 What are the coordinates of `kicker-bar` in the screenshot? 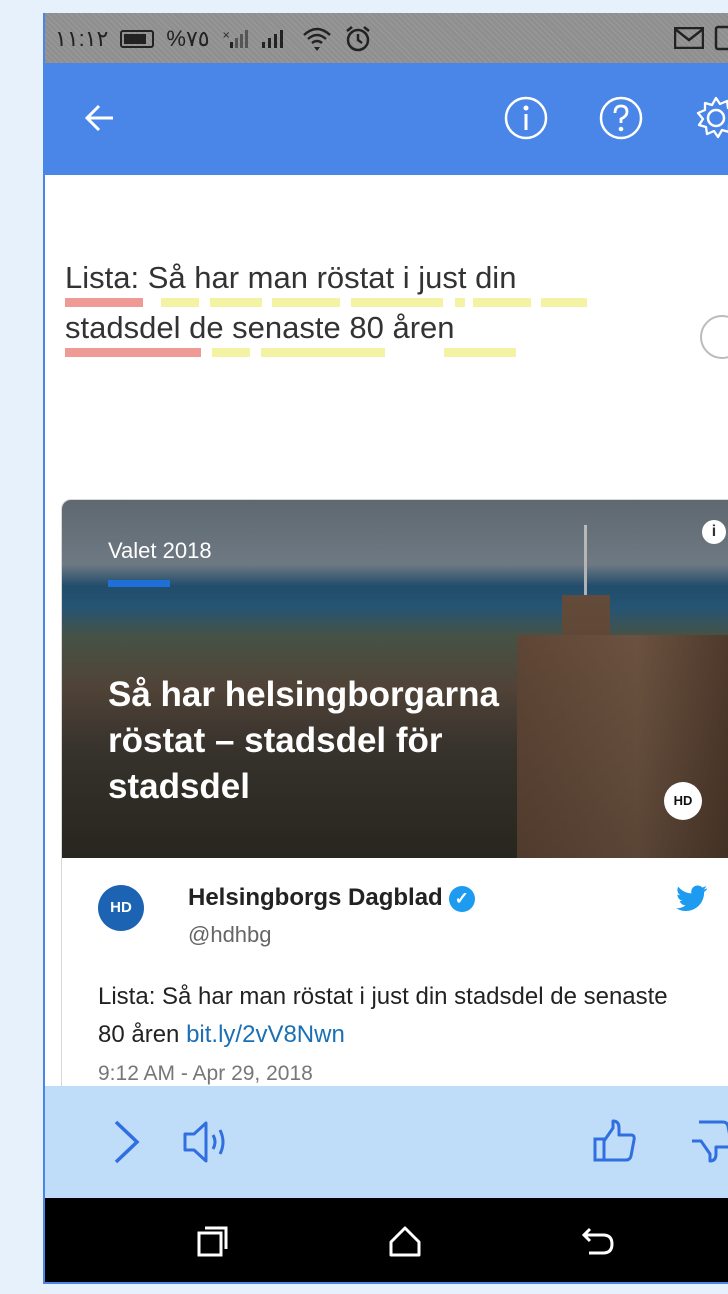 It's located at (139, 583).